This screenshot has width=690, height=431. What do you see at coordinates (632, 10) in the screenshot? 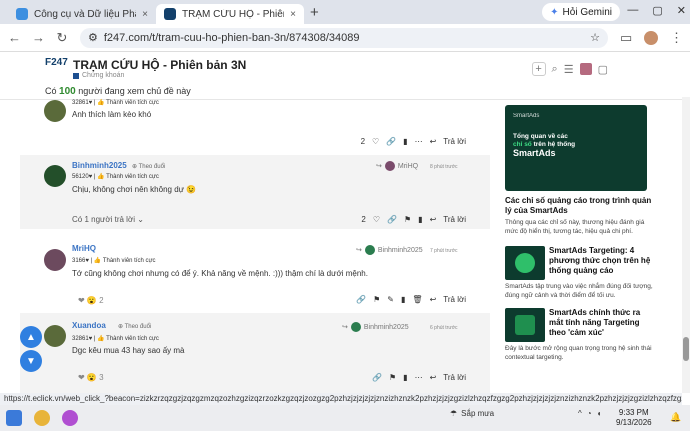
I see `minimize-button: —` at bounding box center [632, 10].